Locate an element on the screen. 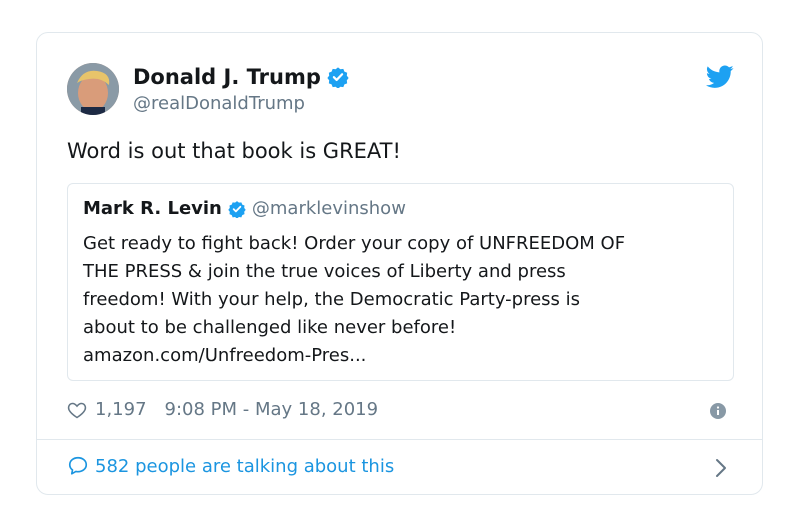 Image resolution: width=799 pixels, height=531 pixels. avatar-image is located at coordinates (93, 89).